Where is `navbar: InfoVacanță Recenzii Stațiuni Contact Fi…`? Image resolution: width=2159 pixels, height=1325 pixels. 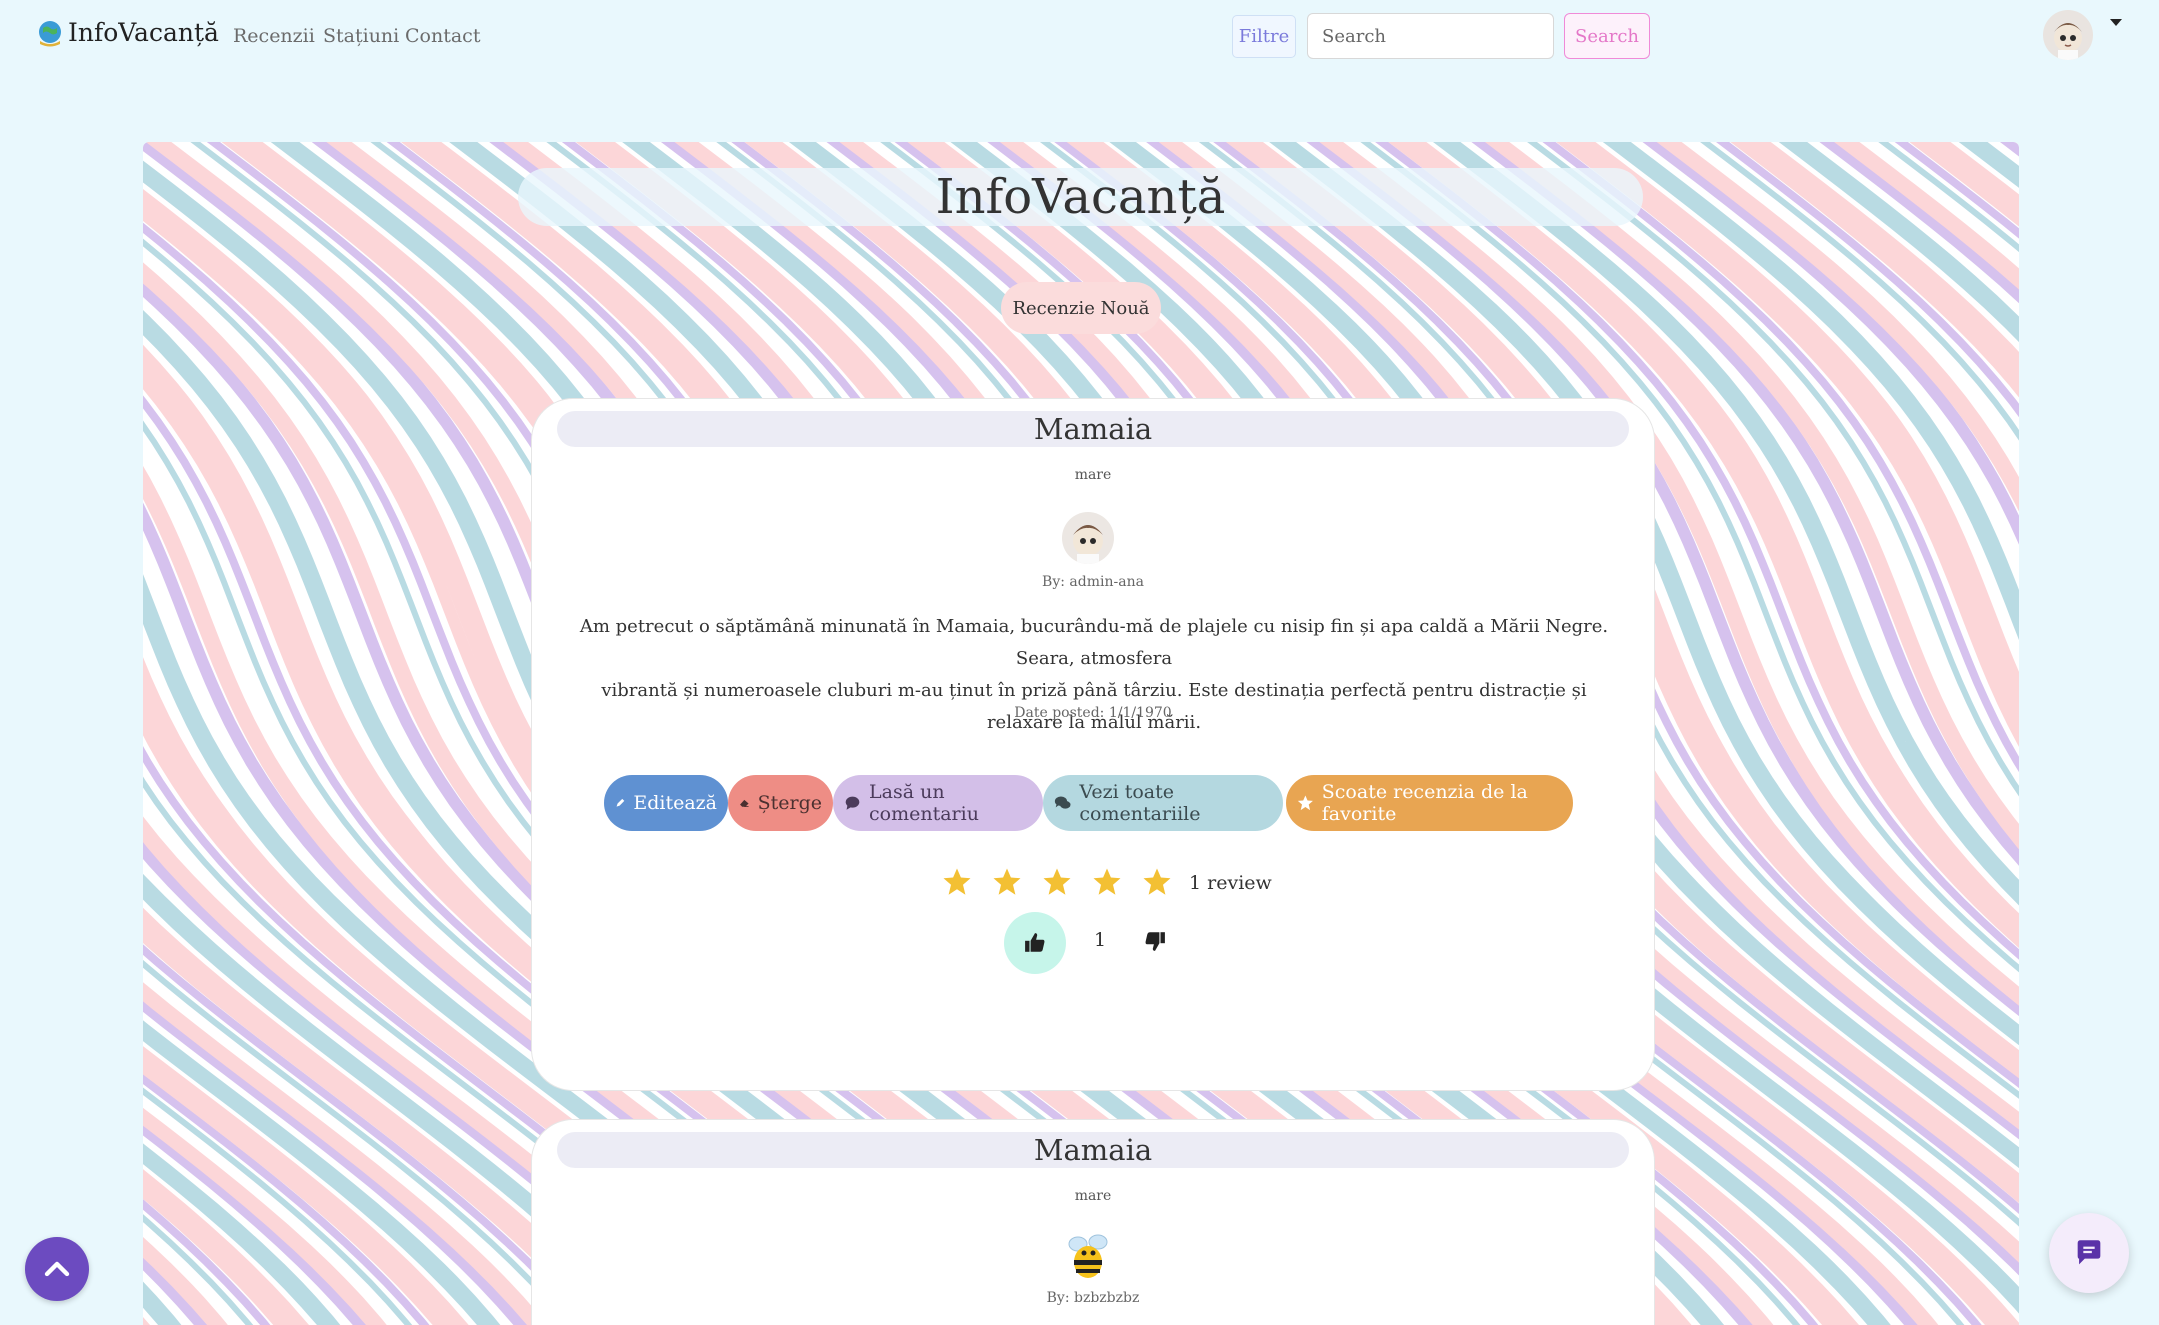
navbar: InfoVacanță Recenzii Stațiuni Contact Fi… is located at coordinates (1079, 37).